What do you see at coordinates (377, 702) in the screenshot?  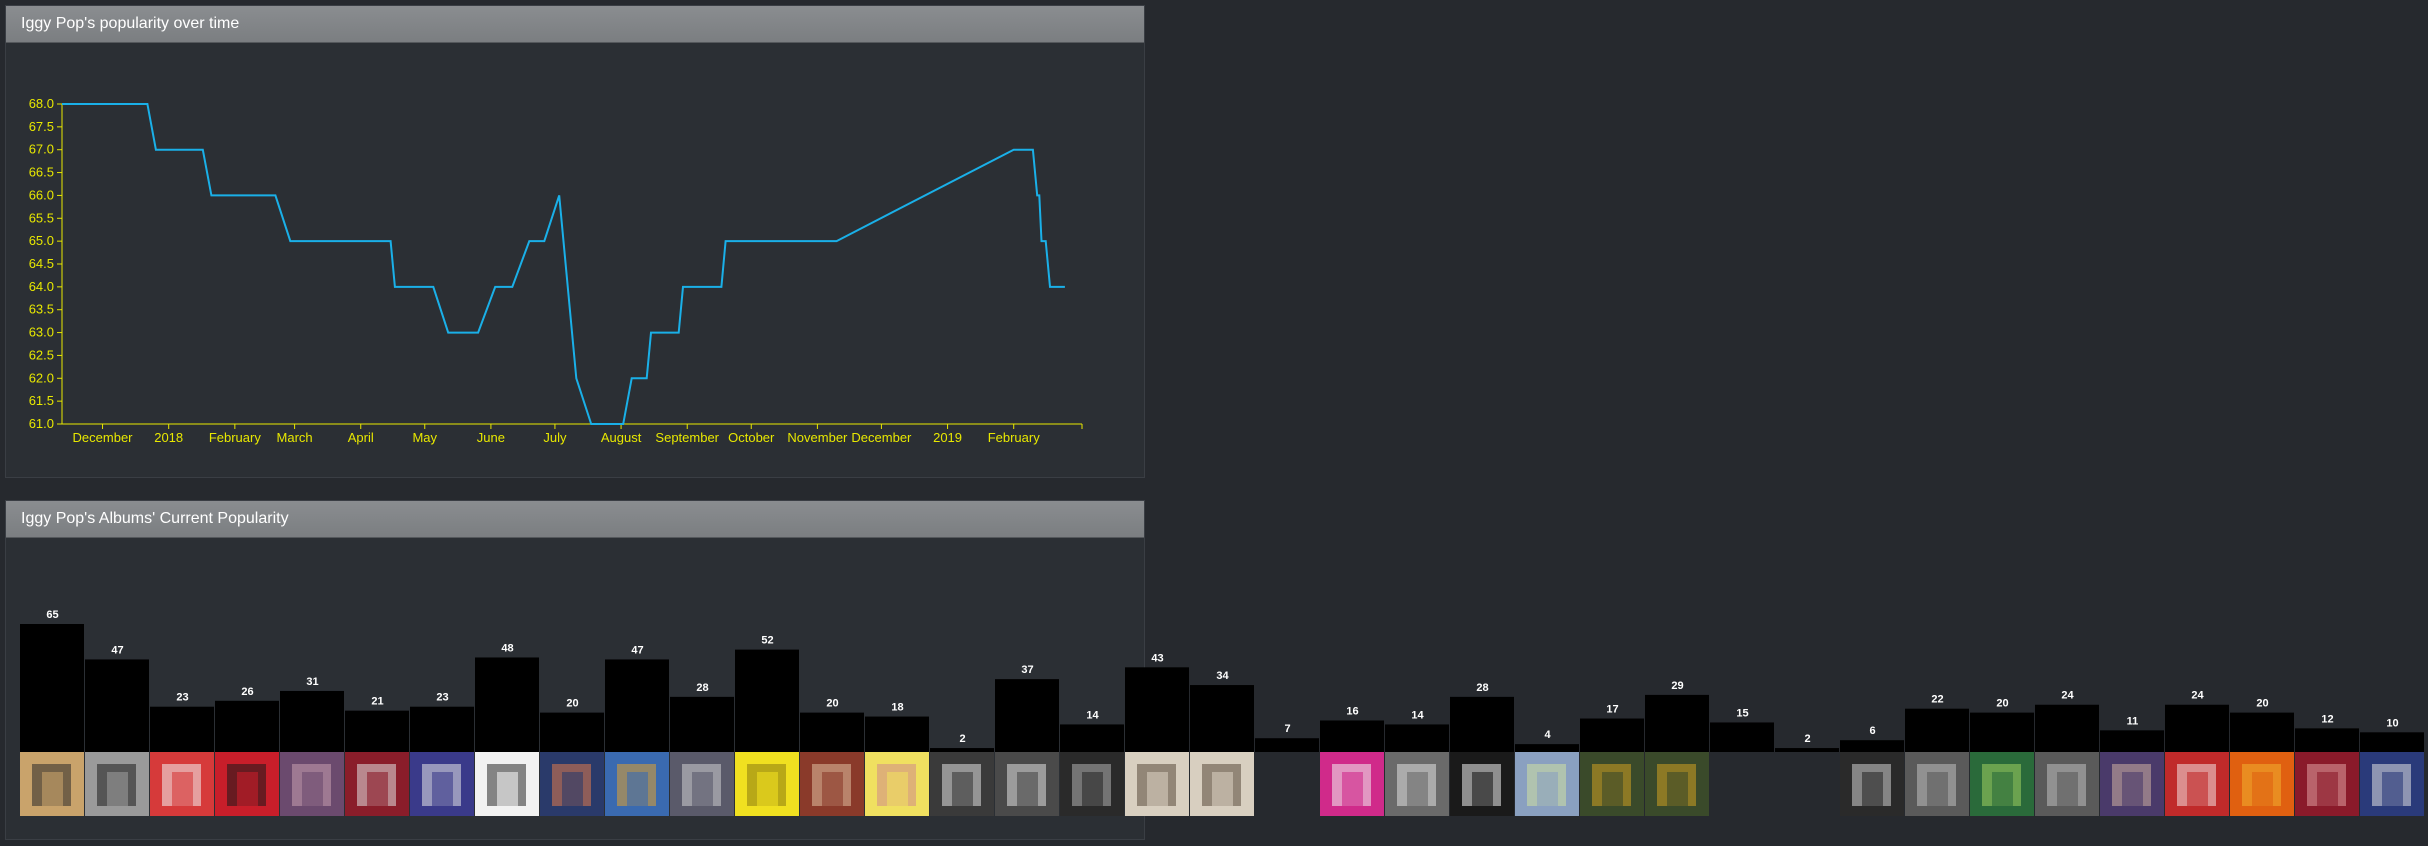 I see `album-bar-value: 21` at bounding box center [377, 702].